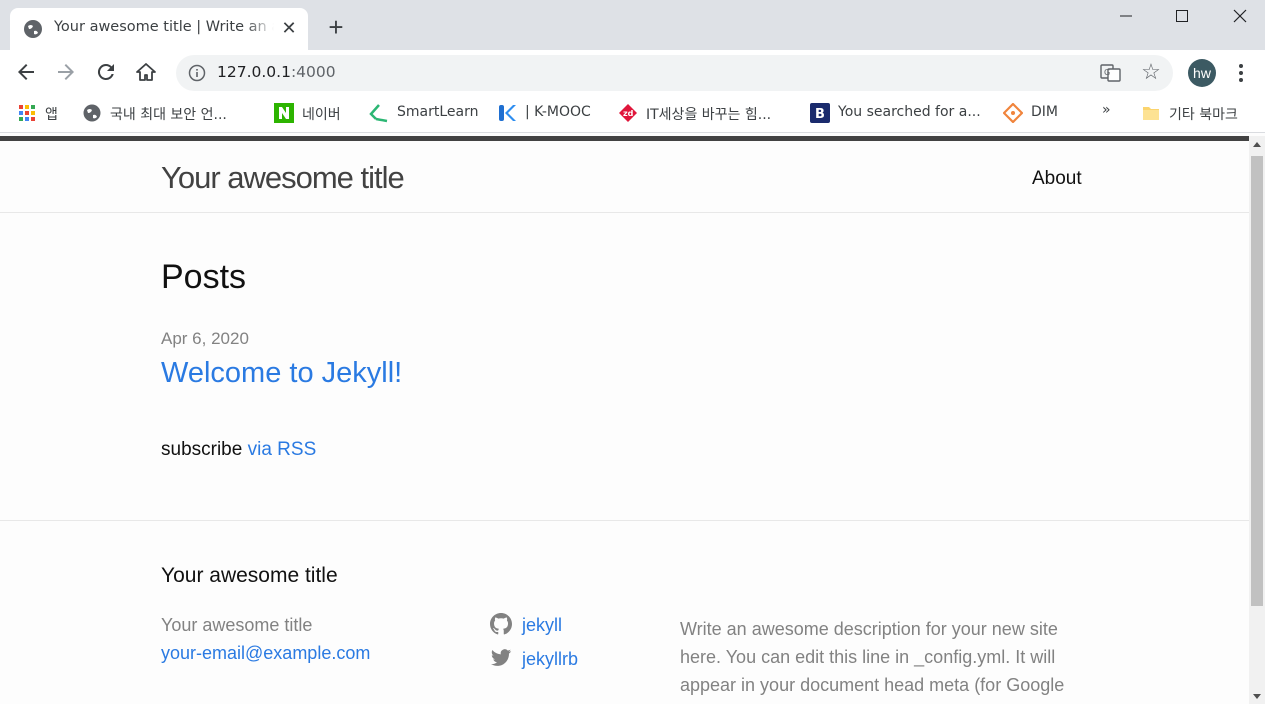 The width and height of the screenshot is (1265, 704). I want to click on svg-text: G, so click(1107, 72).